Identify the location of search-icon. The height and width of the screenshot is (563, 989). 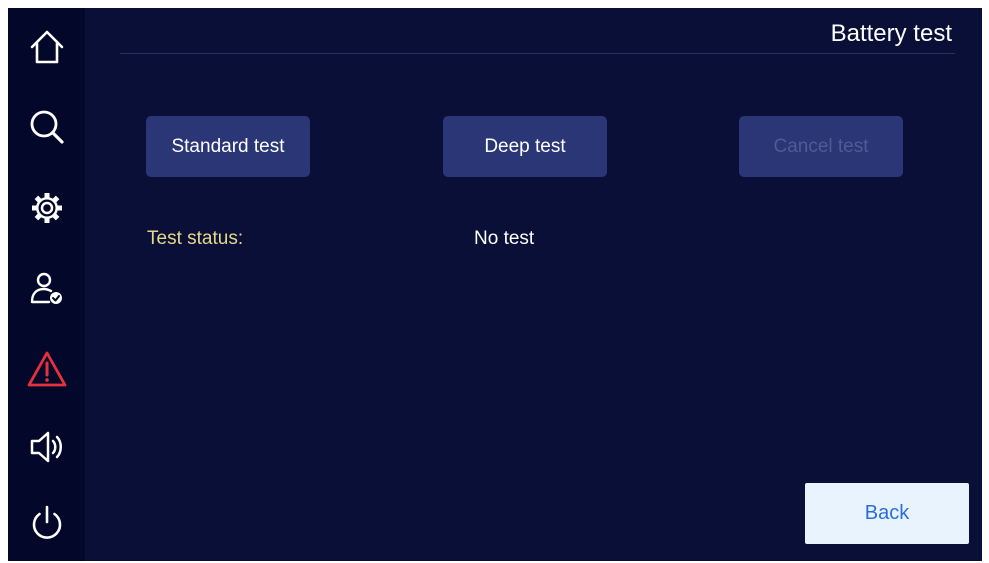
(47, 127).